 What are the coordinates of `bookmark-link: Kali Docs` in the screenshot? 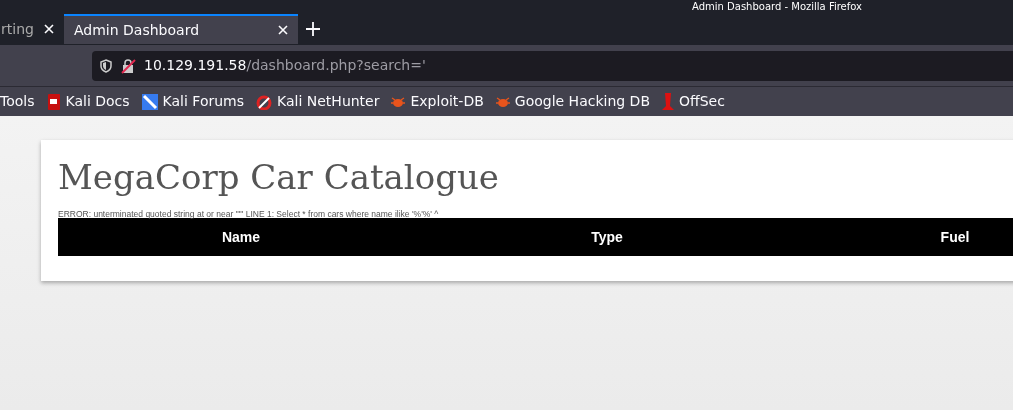 It's located at (88, 101).